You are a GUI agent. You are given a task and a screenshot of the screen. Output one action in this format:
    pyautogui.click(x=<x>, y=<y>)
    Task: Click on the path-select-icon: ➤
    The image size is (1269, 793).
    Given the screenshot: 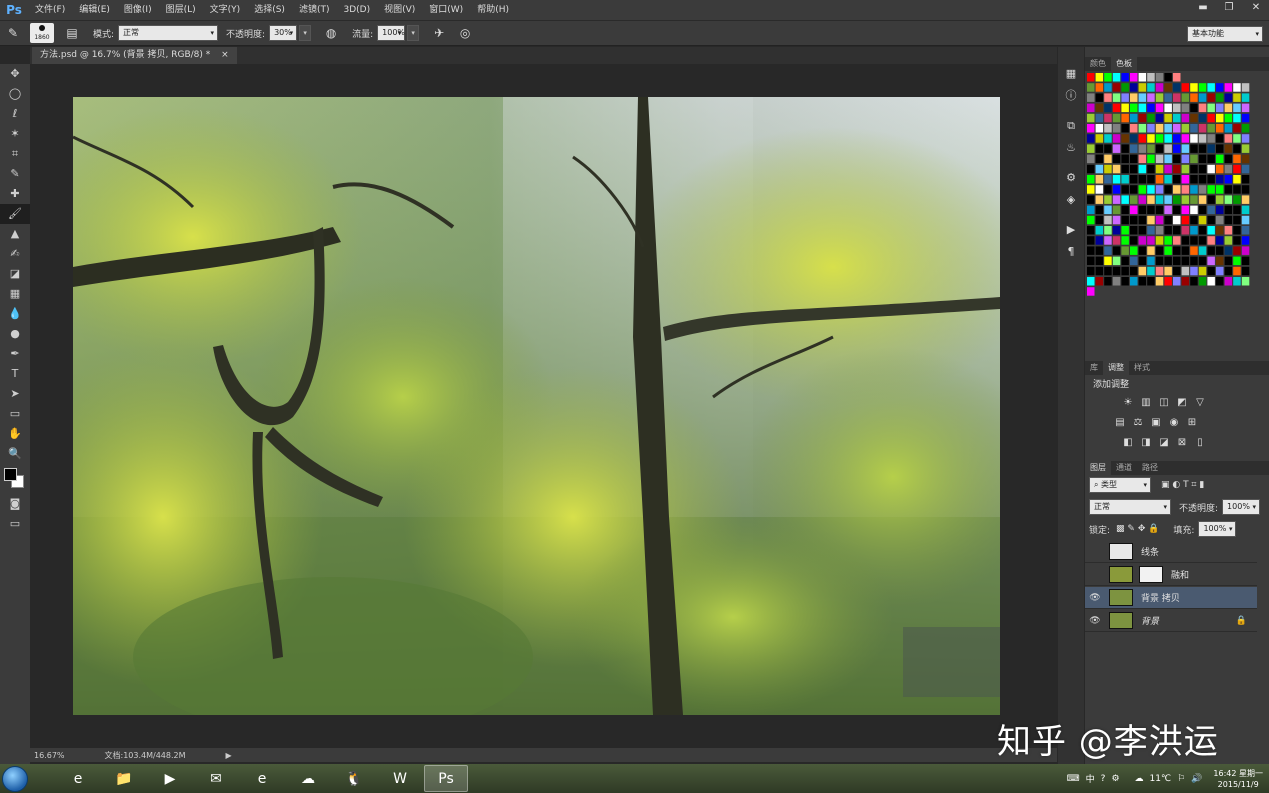 What is the action you would take?
    pyautogui.click(x=15, y=394)
    